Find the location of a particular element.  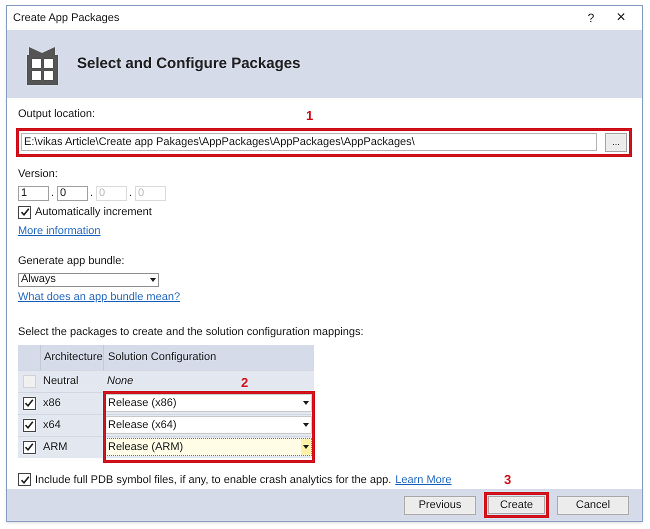

configuration-dropdown: Release (ARM) is located at coordinates (208, 447).